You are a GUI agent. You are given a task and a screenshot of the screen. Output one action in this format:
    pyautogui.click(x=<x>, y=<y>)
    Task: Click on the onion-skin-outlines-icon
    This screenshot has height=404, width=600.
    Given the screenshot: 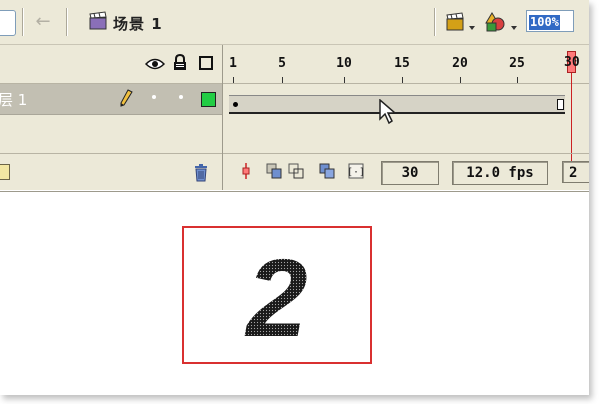 What is the action you would take?
    pyautogui.click(x=296, y=171)
    